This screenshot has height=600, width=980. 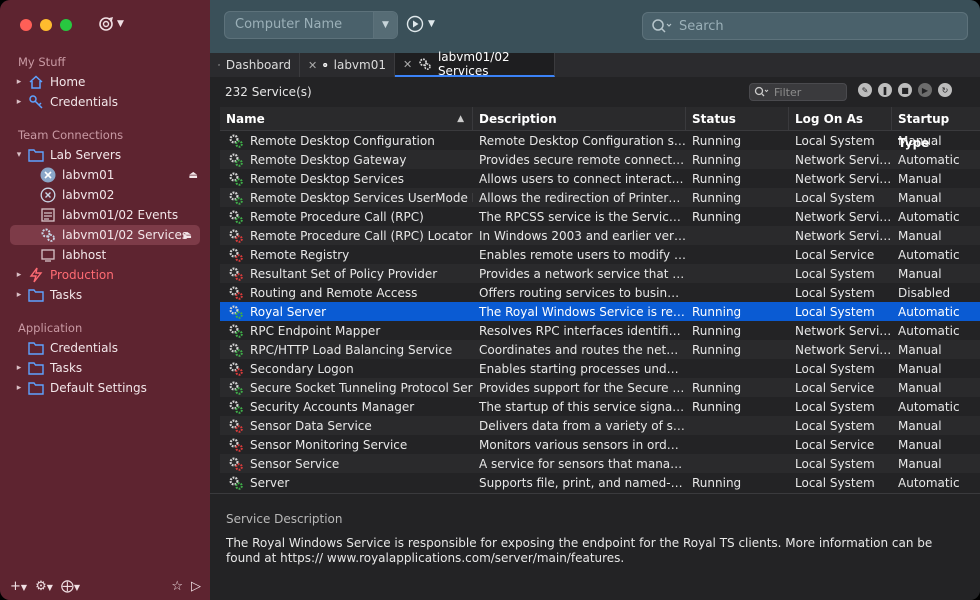 I want to click on minimize-window-button, so click(x=46, y=25).